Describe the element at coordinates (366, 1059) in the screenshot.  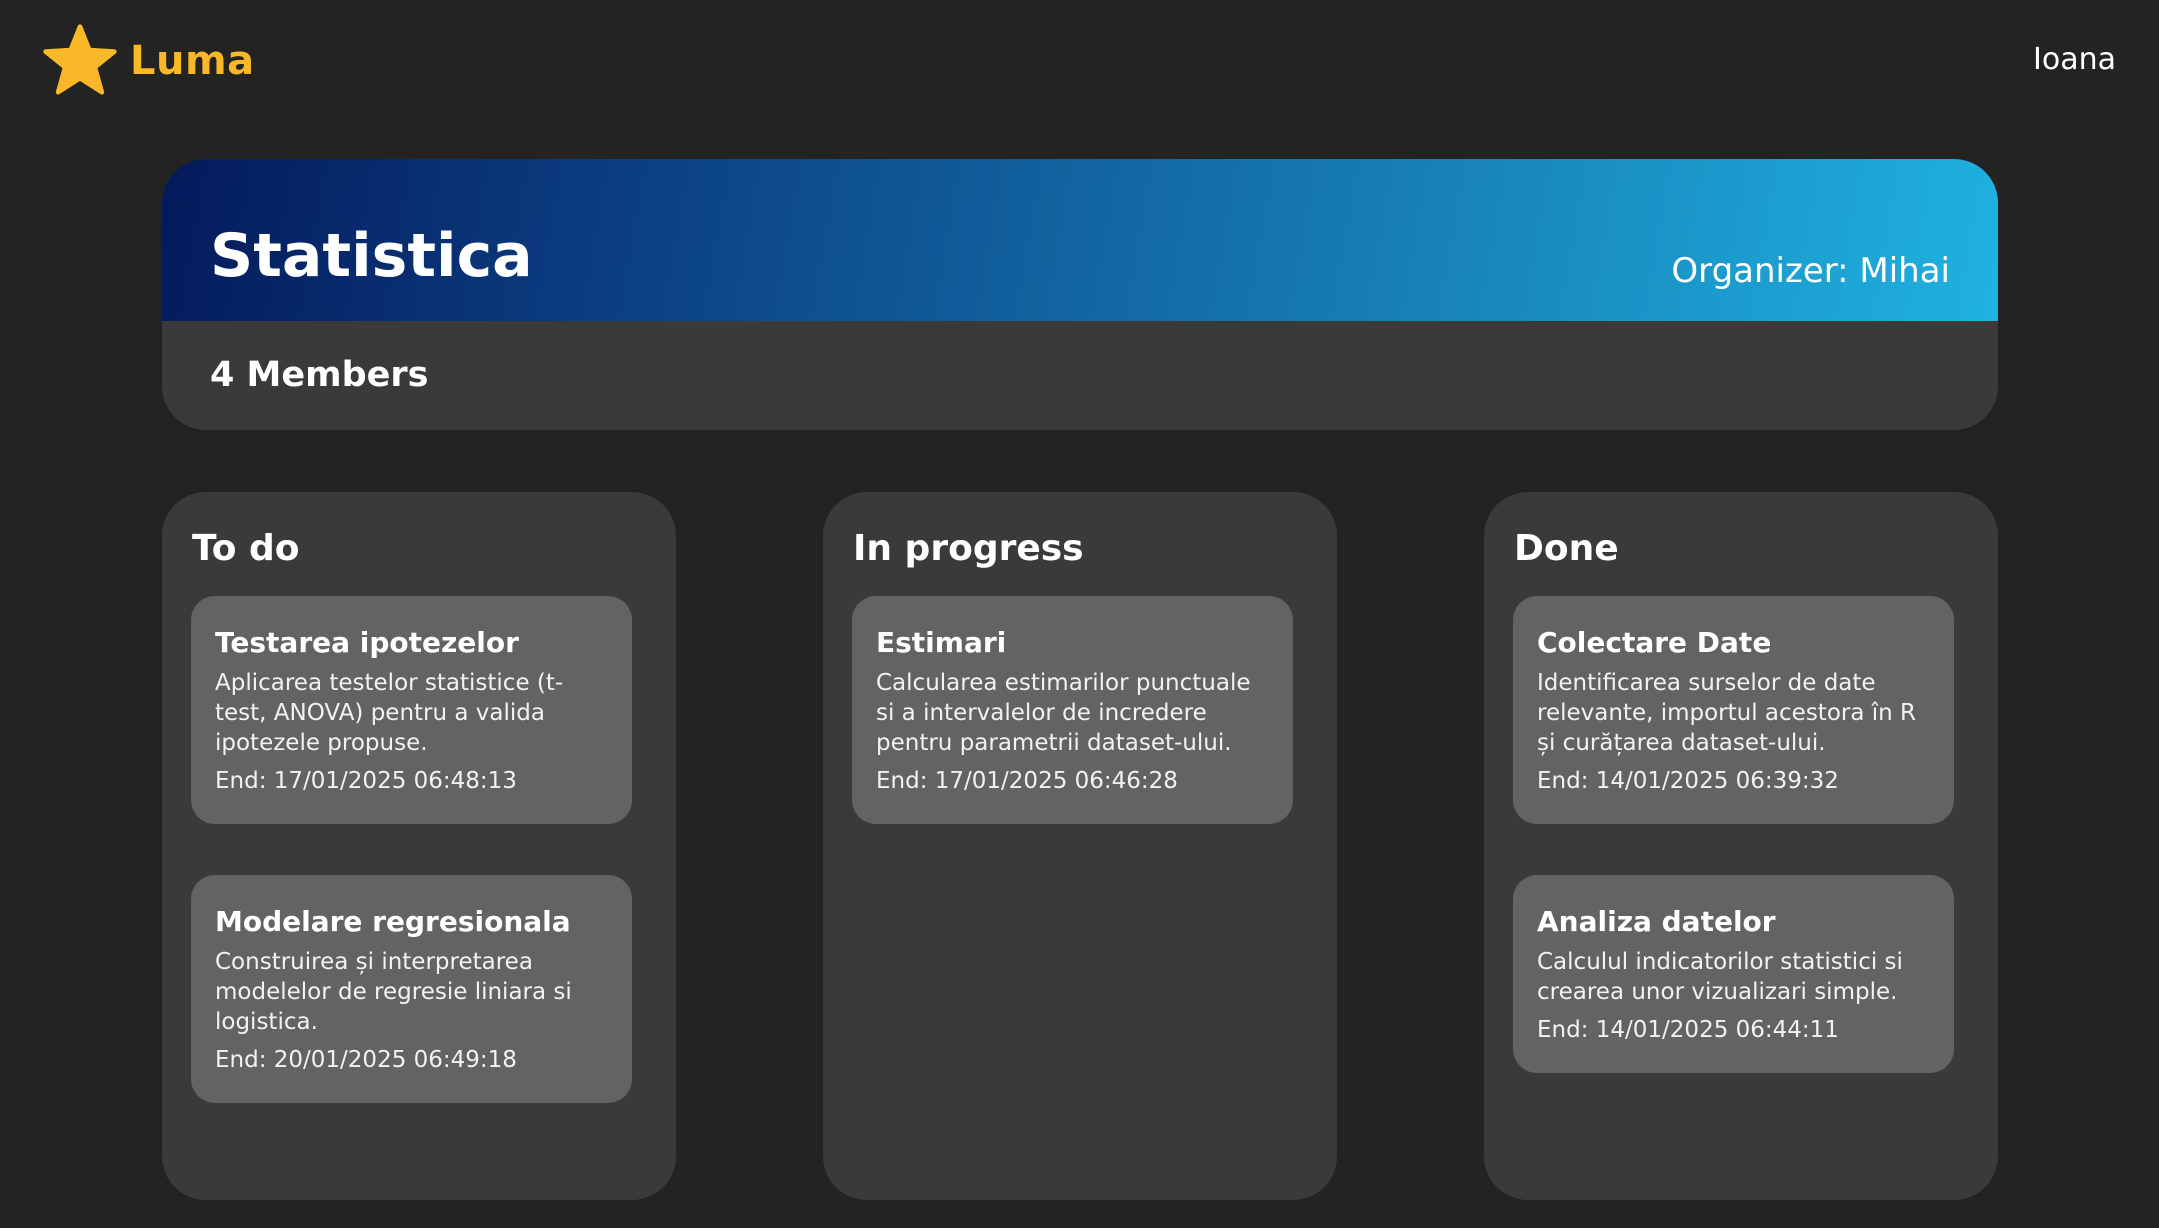
I see `task-end-date: End: 20/01/2025 06:49:18` at that location.